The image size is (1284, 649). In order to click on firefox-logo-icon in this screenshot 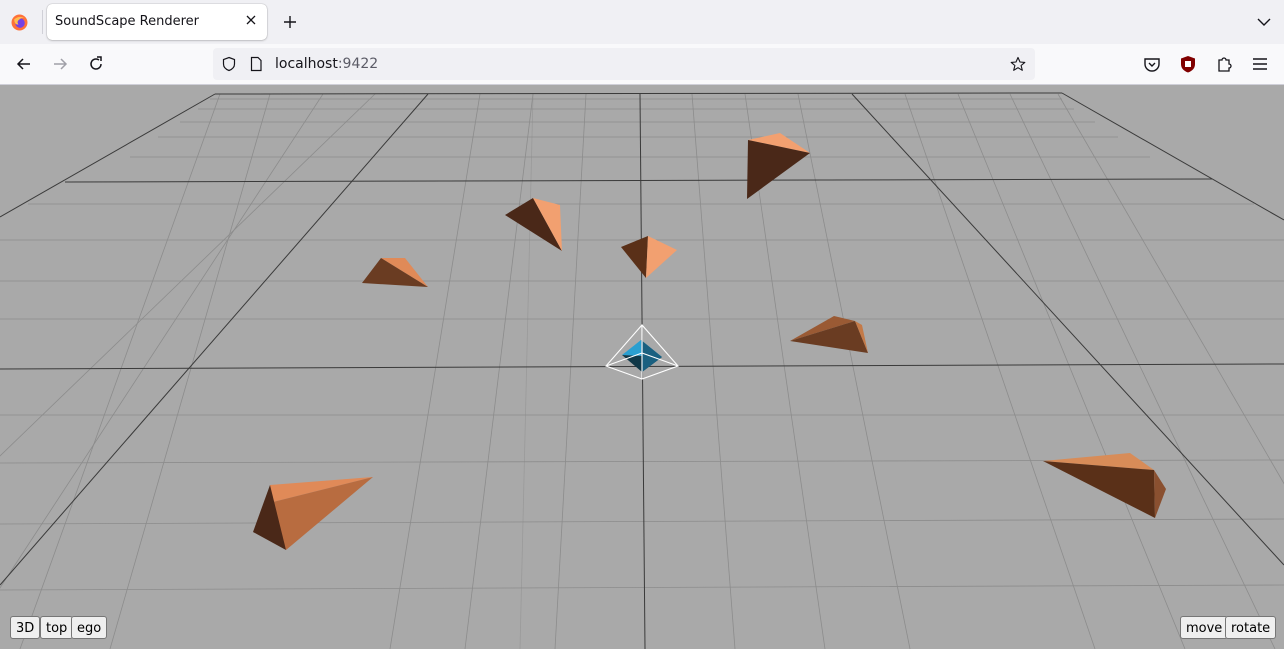, I will do `click(19, 22)`.